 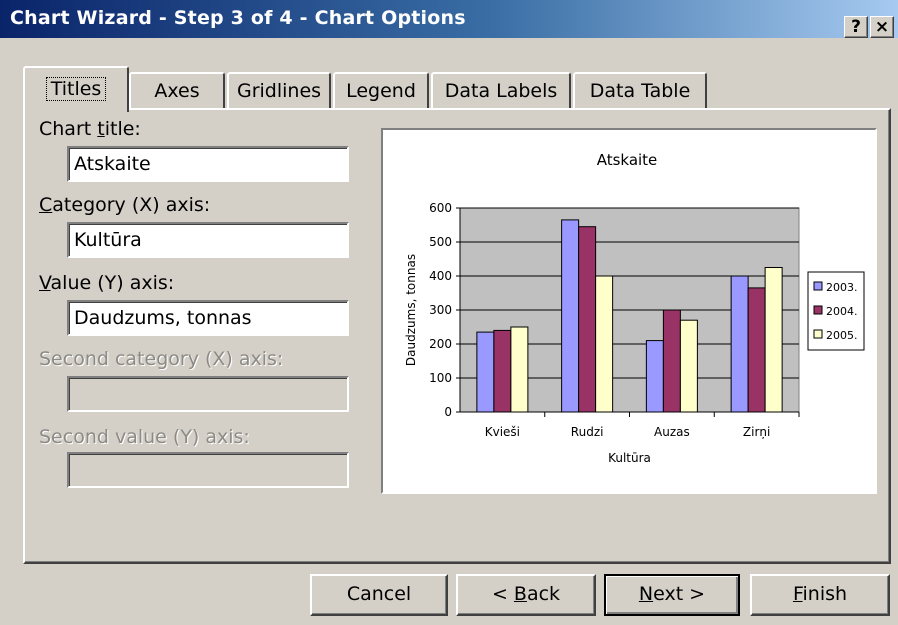 What do you see at coordinates (208, 470) in the screenshot?
I see `second-value-axis-input` at bounding box center [208, 470].